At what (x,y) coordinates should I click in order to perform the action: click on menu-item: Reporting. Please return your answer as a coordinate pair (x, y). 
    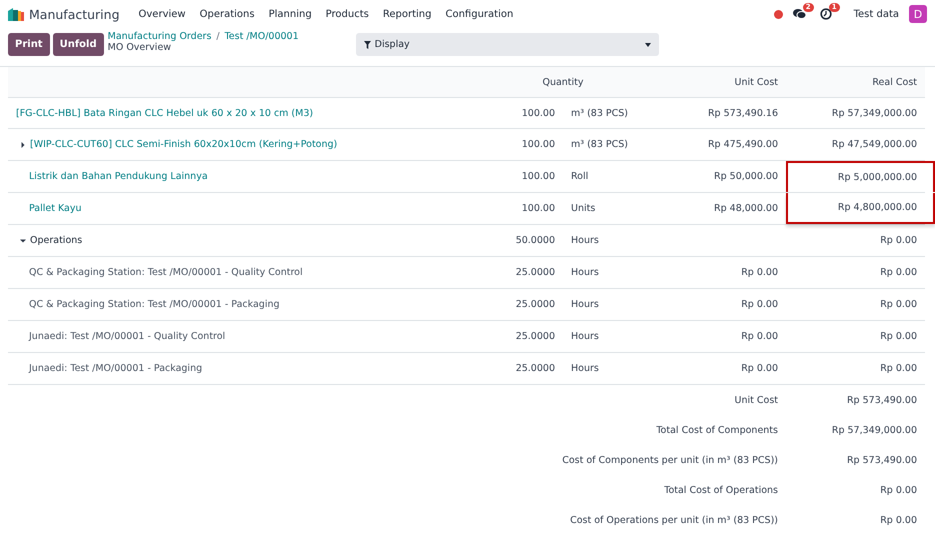
    Looking at the image, I should click on (407, 14).